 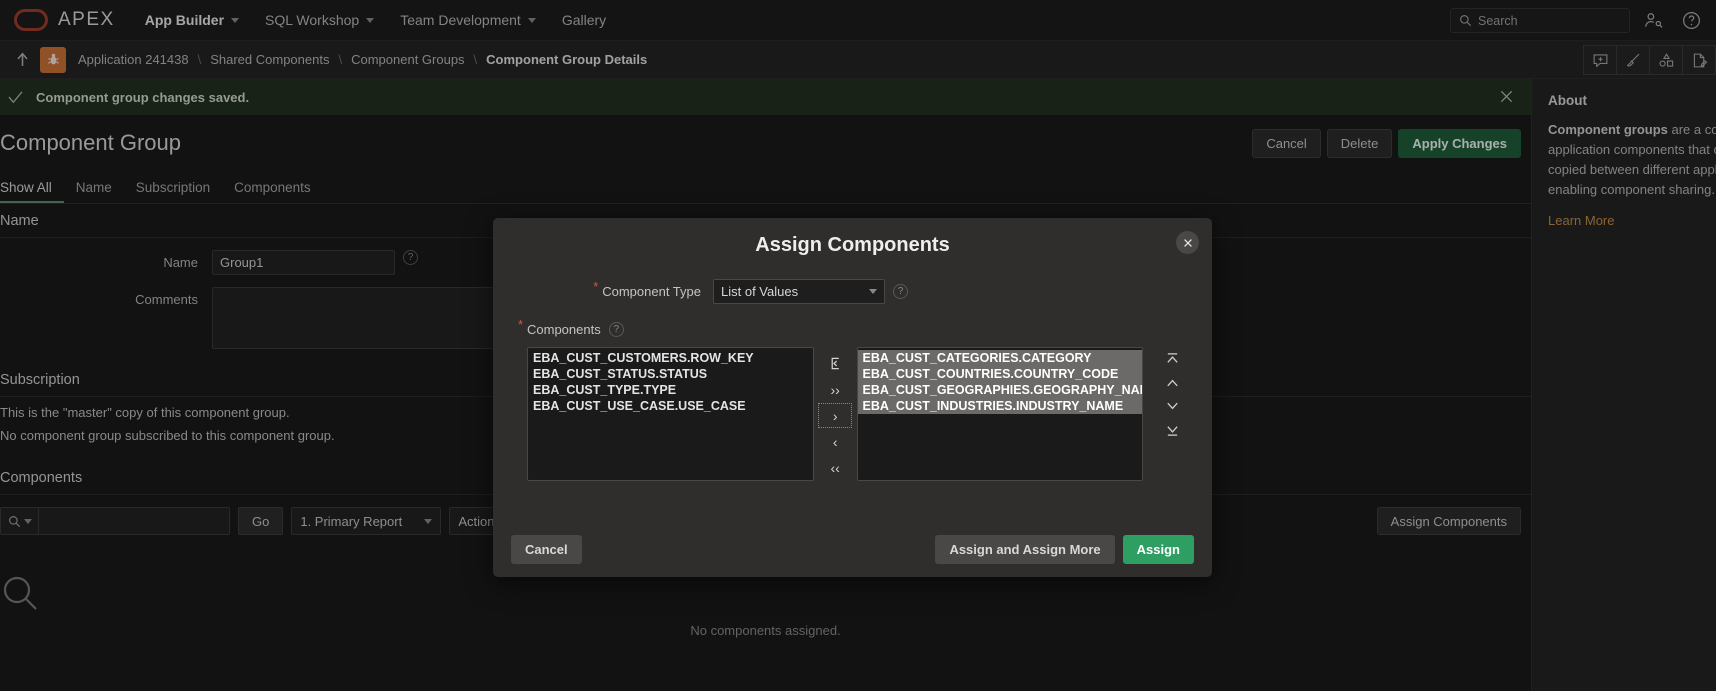 What do you see at coordinates (852, 549) in the screenshot?
I see `dialog-footer: Cancel Assign and Assign More Assign` at bounding box center [852, 549].